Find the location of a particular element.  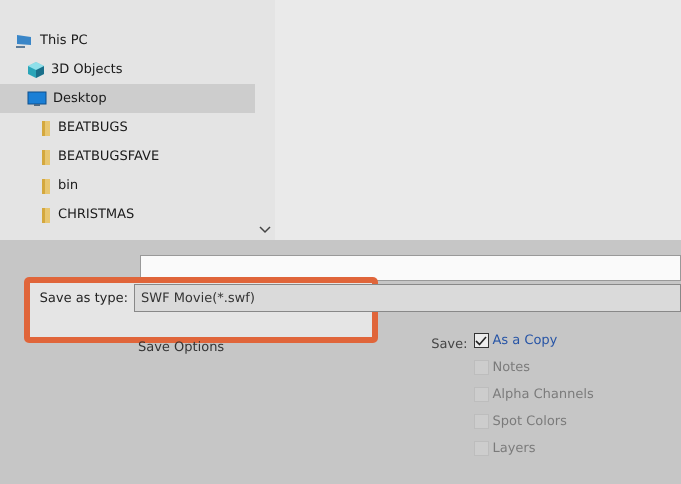

save-options-heading: Save Options is located at coordinates (181, 348).